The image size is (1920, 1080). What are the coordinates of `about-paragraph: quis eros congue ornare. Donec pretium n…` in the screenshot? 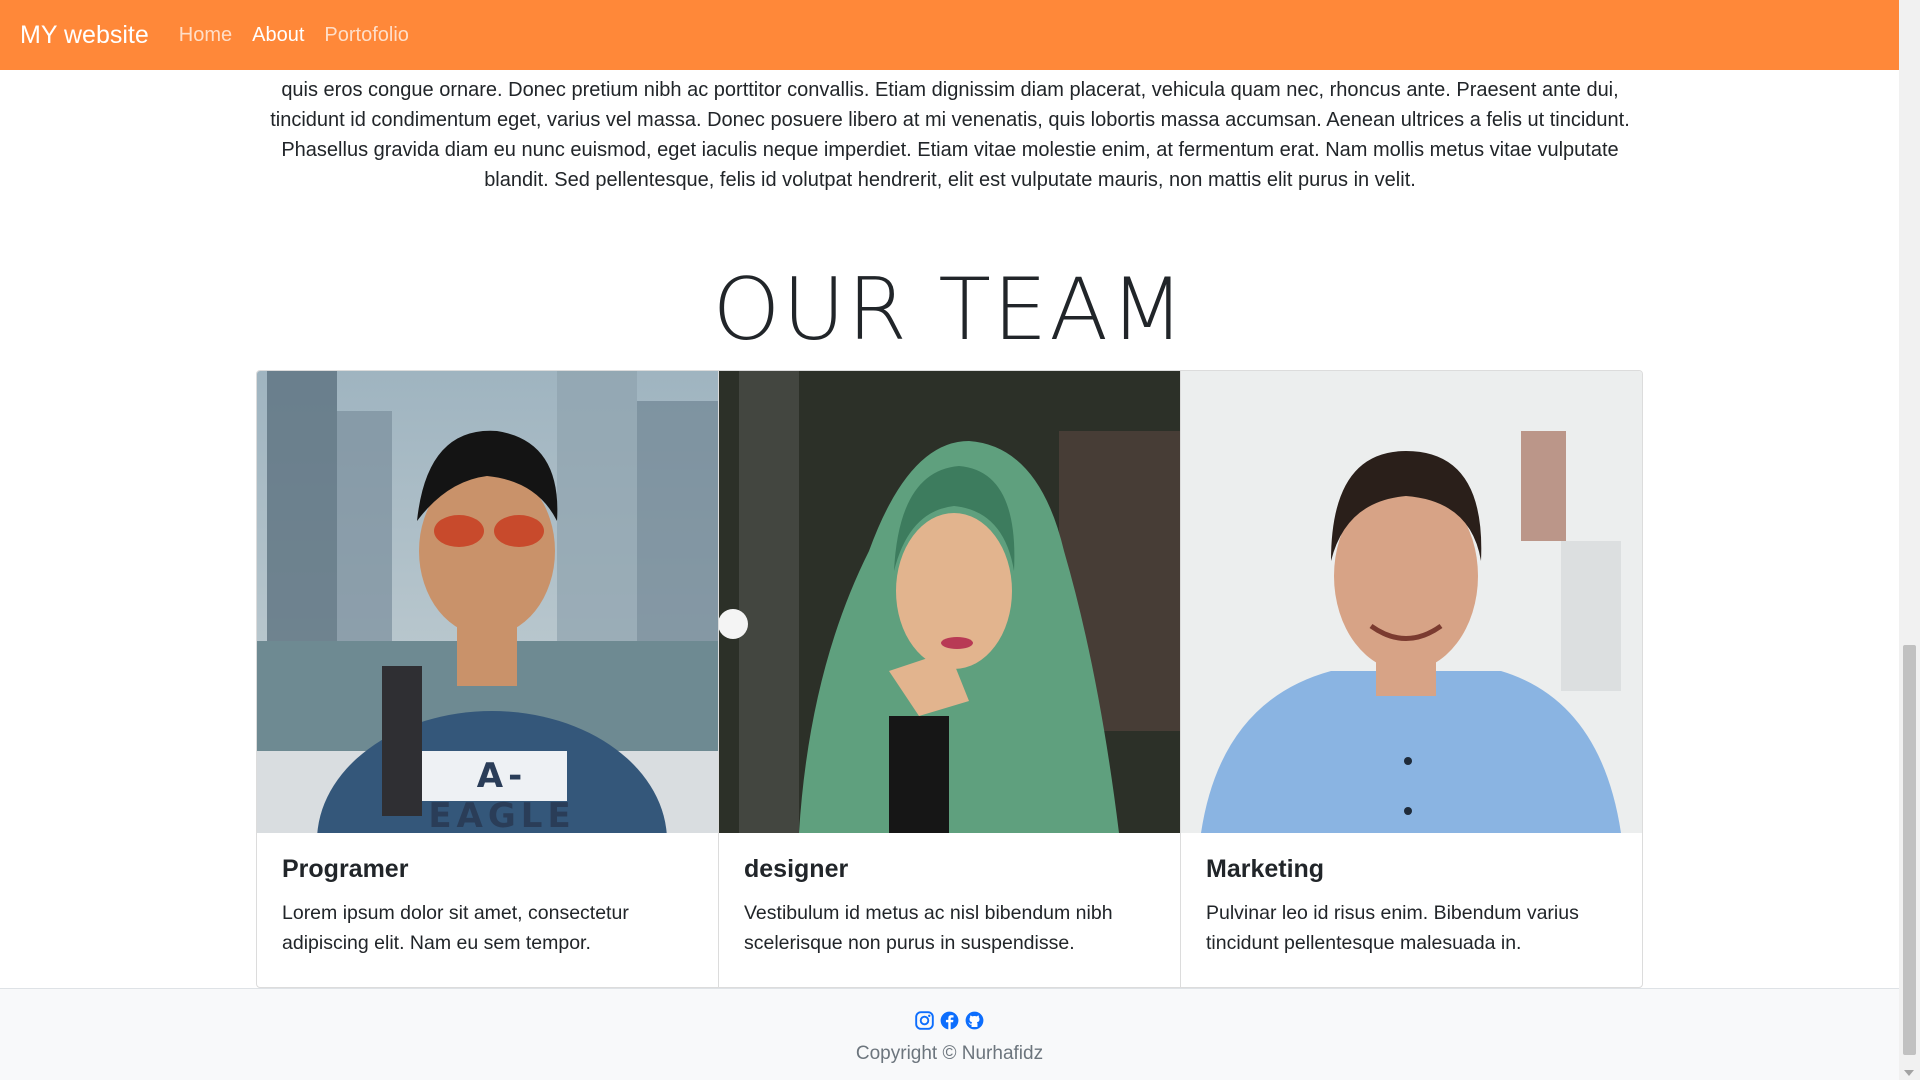 It's located at (950, 135).